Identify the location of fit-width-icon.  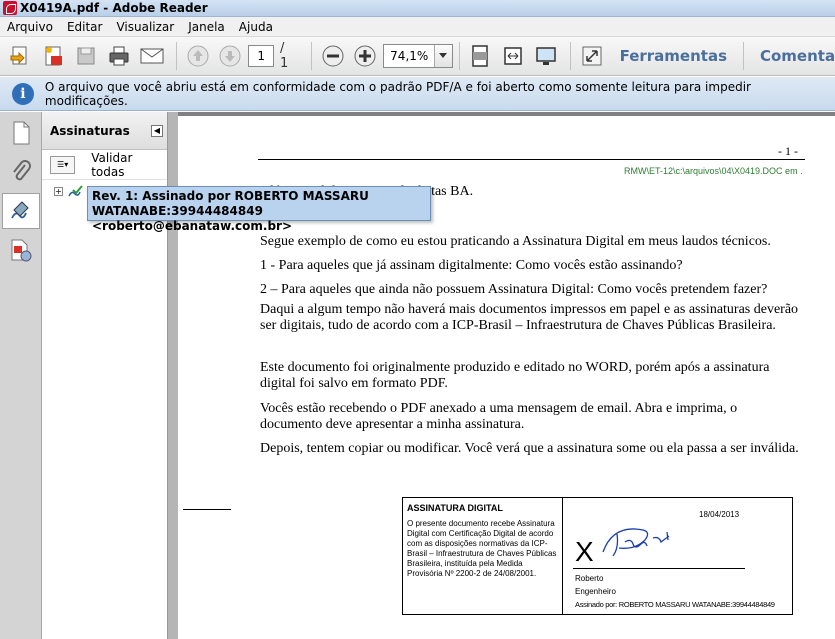
(513, 56).